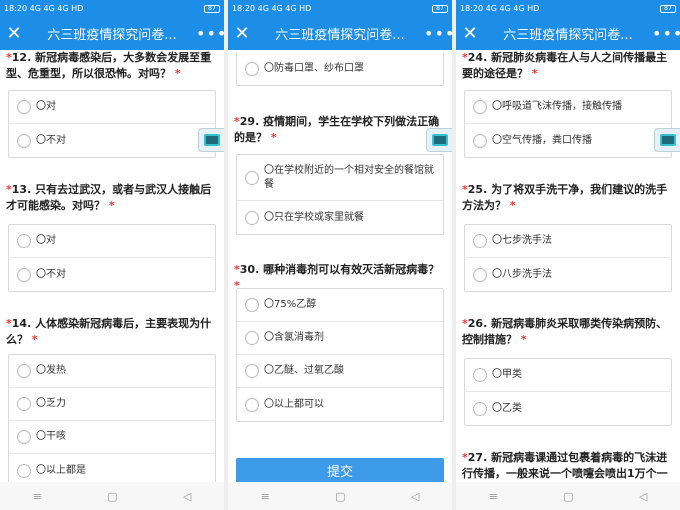 This screenshot has height=510, width=680. What do you see at coordinates (112, 437) in the screenshot?
I see `option: 〇干咳` at bounding box center [112, 437].